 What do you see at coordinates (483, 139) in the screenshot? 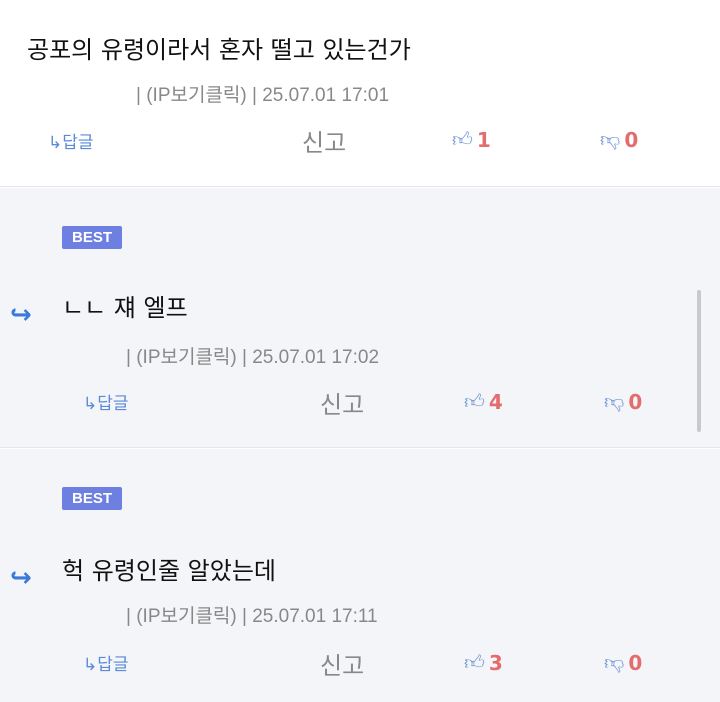
I see `like-count: 1` at bounding box center [483, 139].